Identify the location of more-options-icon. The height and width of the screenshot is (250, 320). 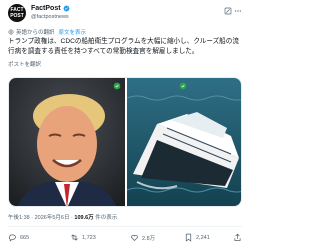
(238, 11).